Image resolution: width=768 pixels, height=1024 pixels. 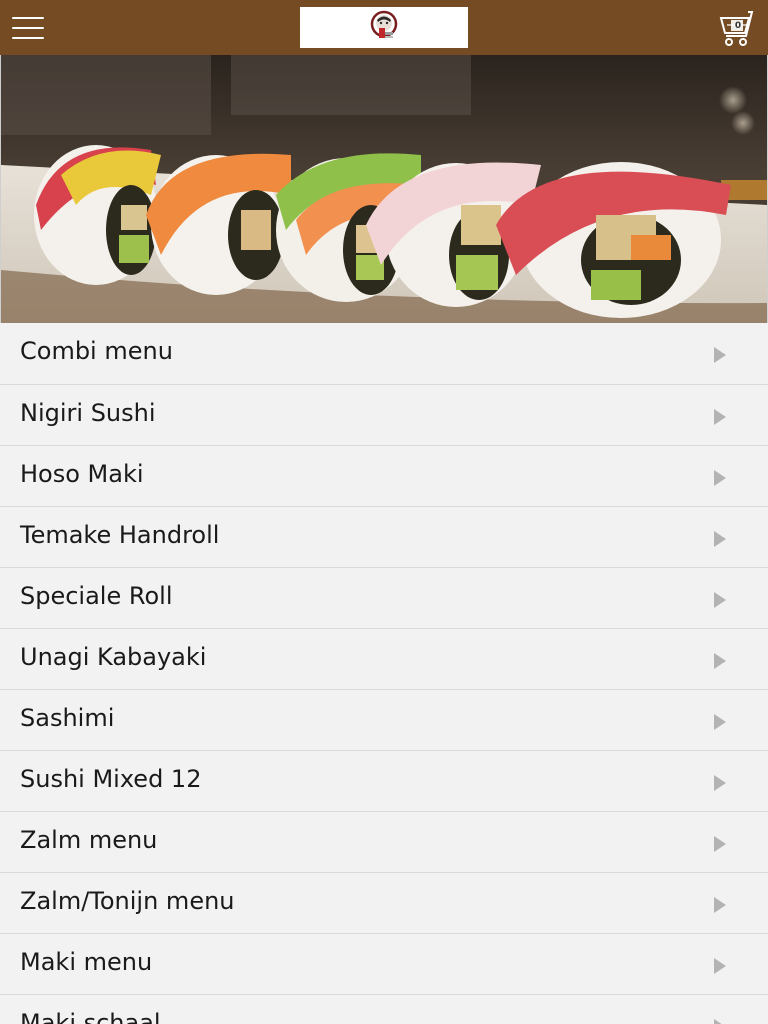 What do you see at coordinates (384, 903) in the screenshot?
I see `menu-item-zalm-tonijn-menu: Zalm/Tonijn menu` at bounding box center [384, 903].